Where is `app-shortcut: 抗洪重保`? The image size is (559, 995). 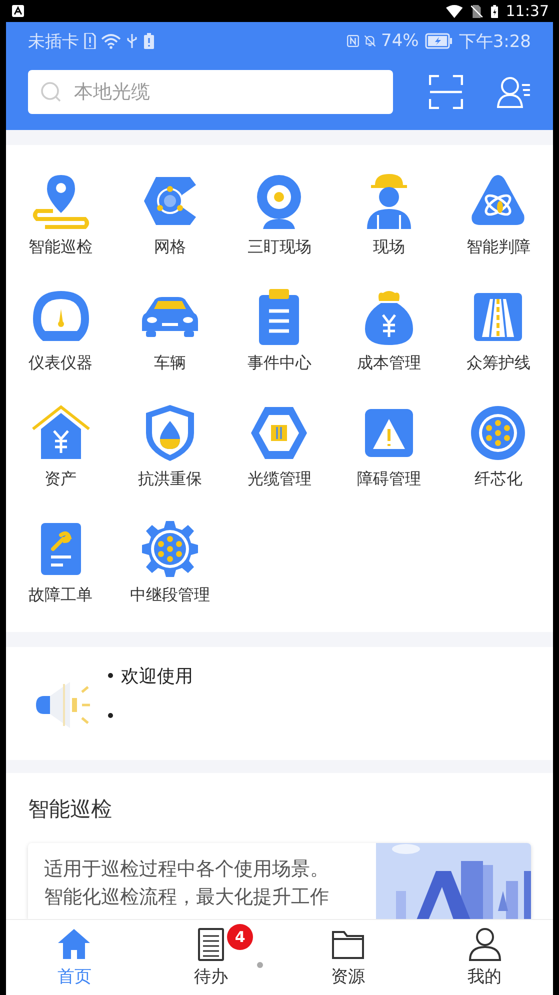
app-shortcut: 抗洪重保 is located at coordinates (170, 446).